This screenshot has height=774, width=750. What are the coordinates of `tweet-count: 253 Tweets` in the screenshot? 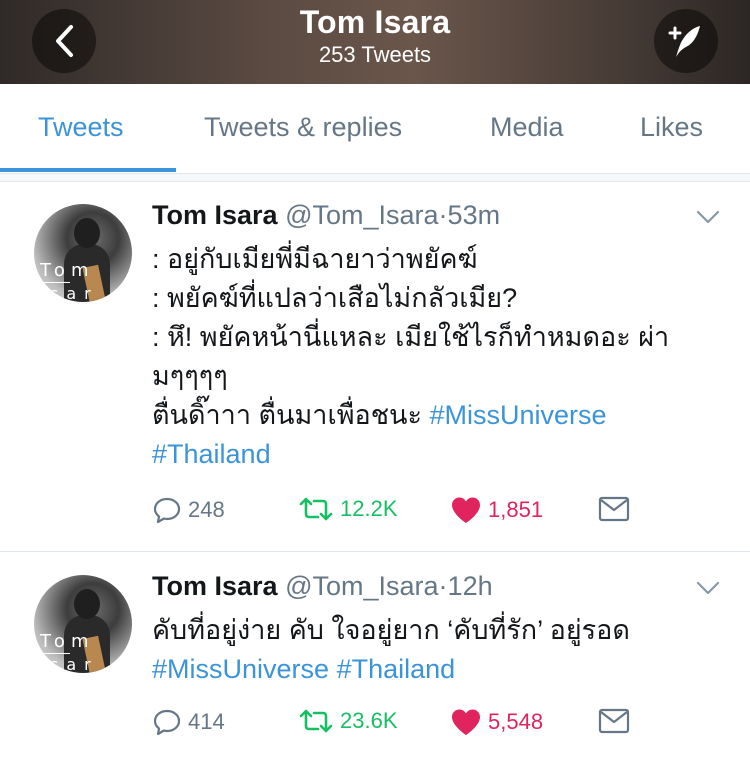 It's located at (375, 54).